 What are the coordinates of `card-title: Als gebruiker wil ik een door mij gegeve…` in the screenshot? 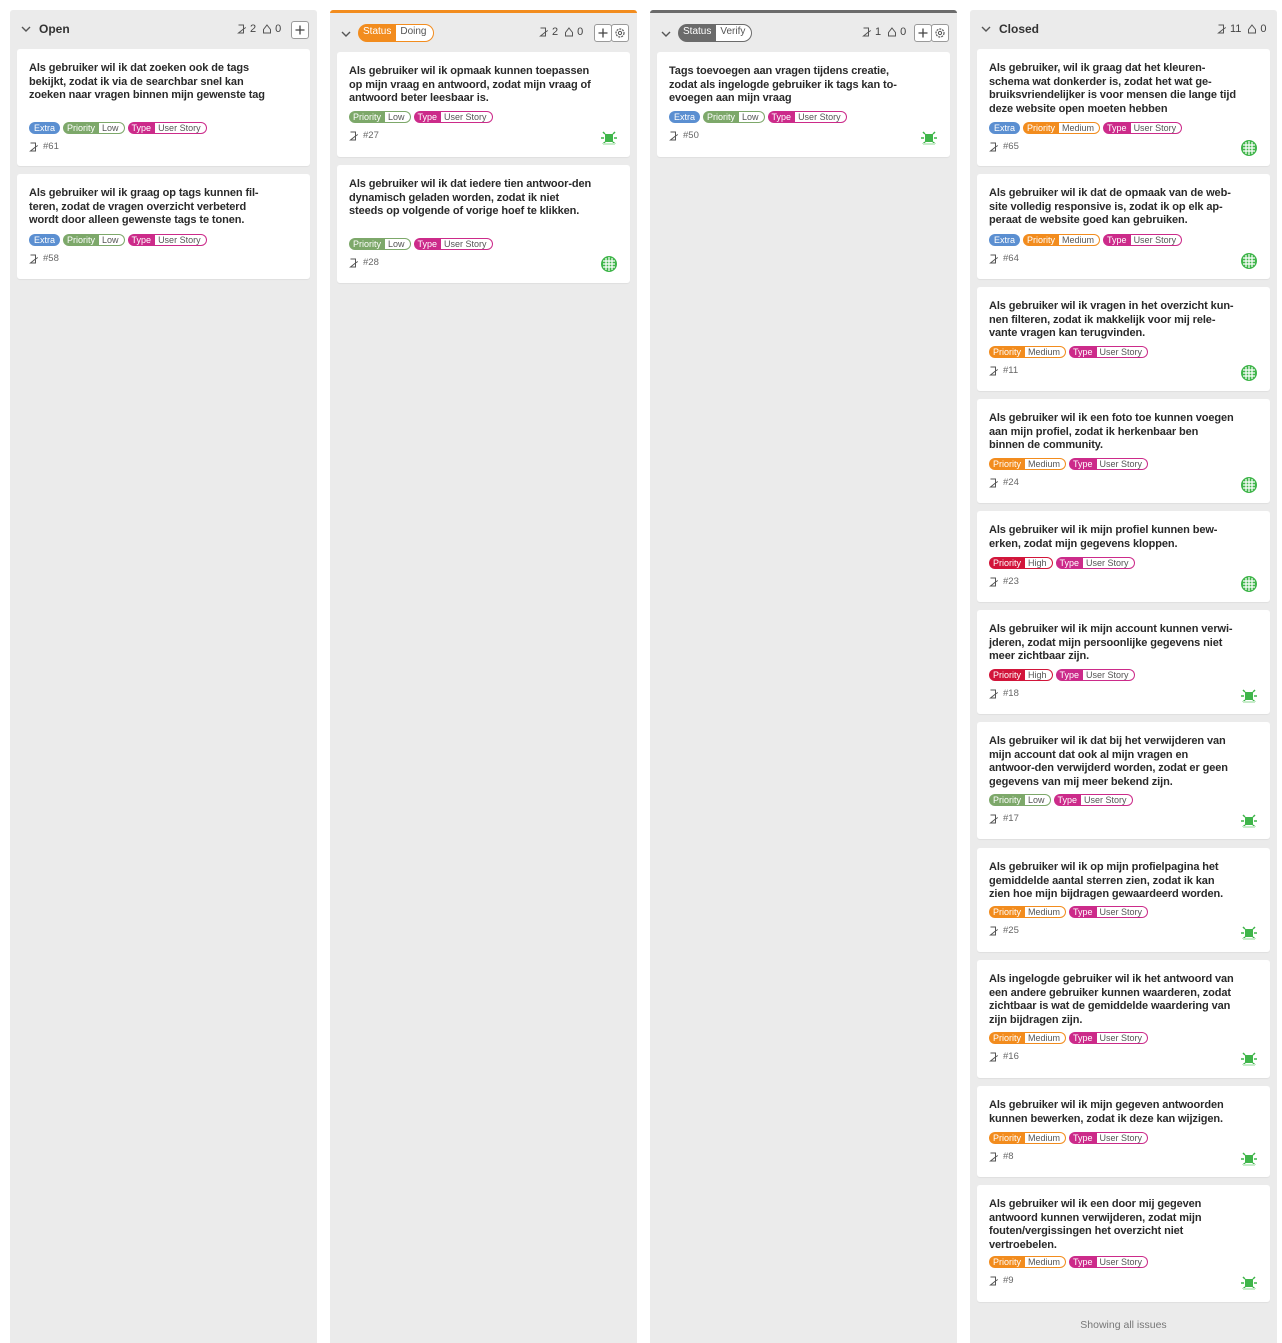 It's located at (1112, 1225).